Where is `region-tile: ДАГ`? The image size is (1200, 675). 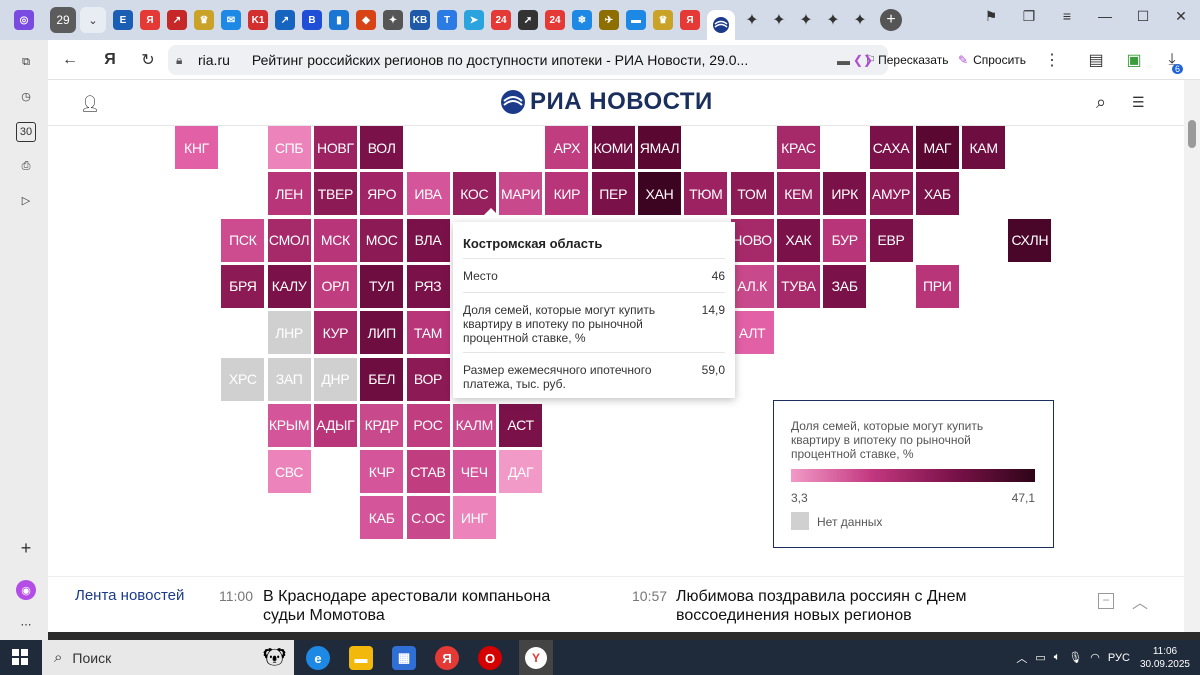 region-tile: ДАГ is located at coordinates (521, 472).